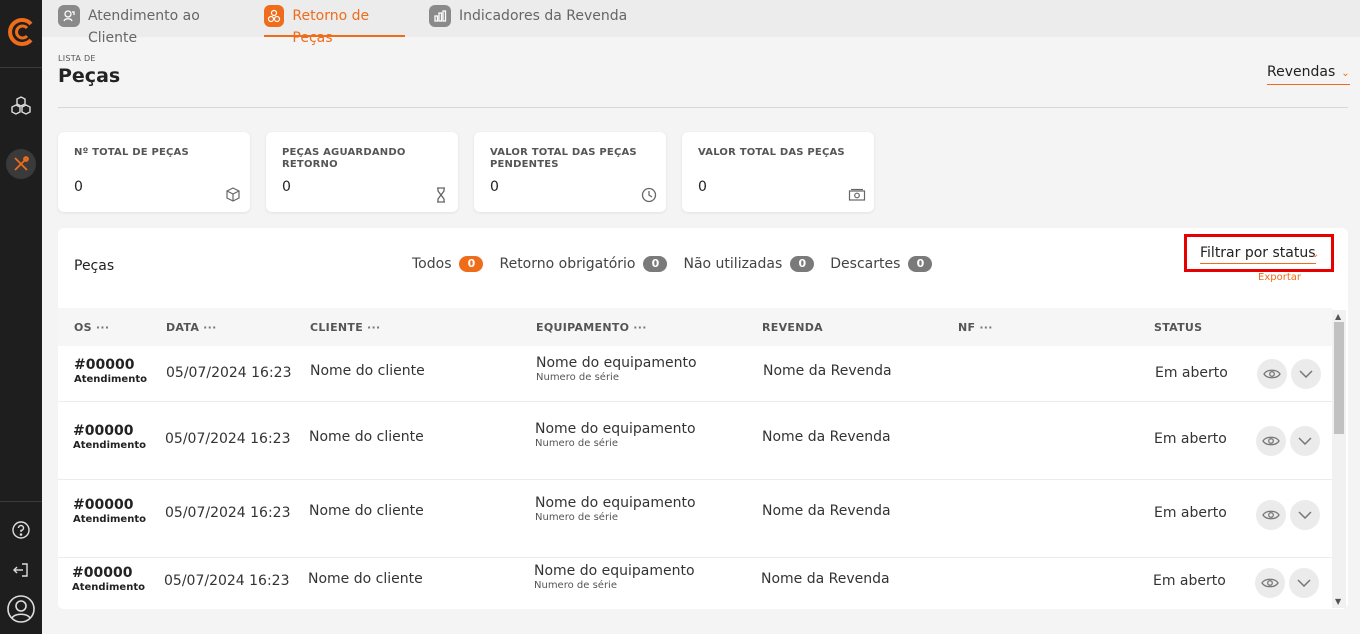  I want to click on box-icon, so click(233, 195).